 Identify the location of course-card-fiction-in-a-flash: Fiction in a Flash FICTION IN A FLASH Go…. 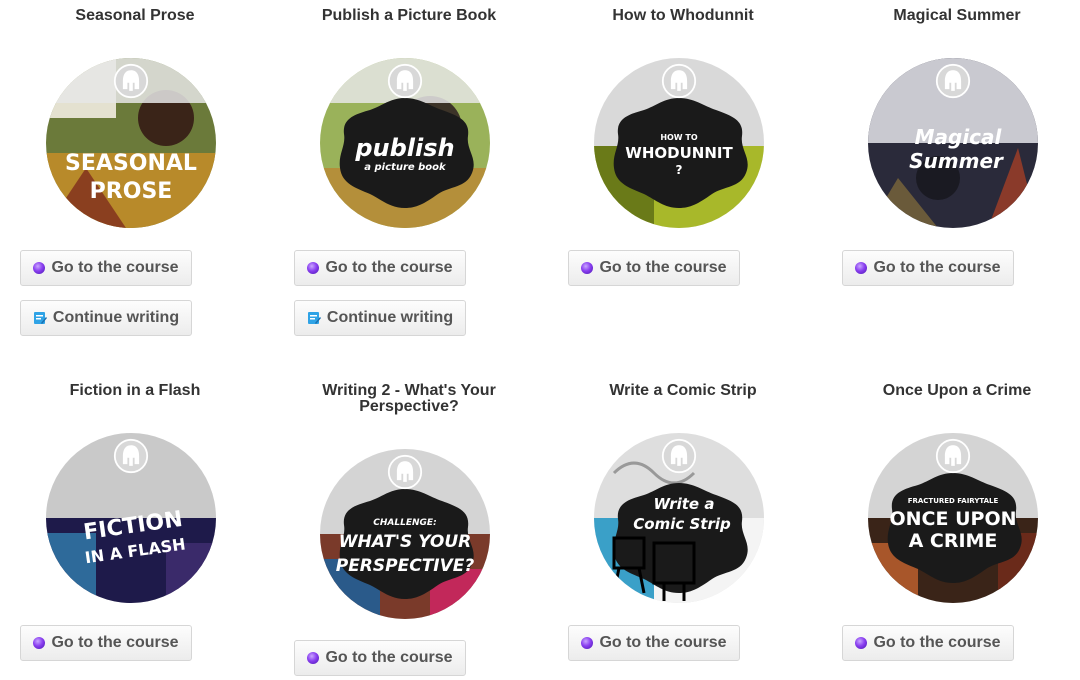
(135, 521).